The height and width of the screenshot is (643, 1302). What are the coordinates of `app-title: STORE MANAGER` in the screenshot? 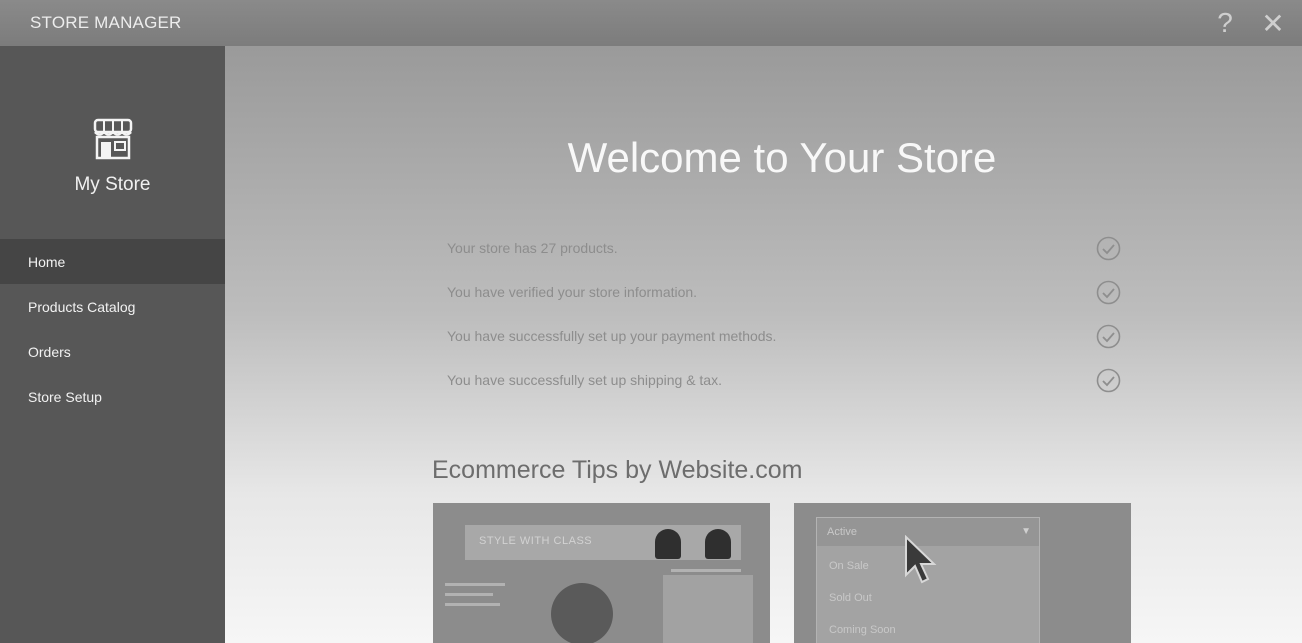 It's located at (106, 22).